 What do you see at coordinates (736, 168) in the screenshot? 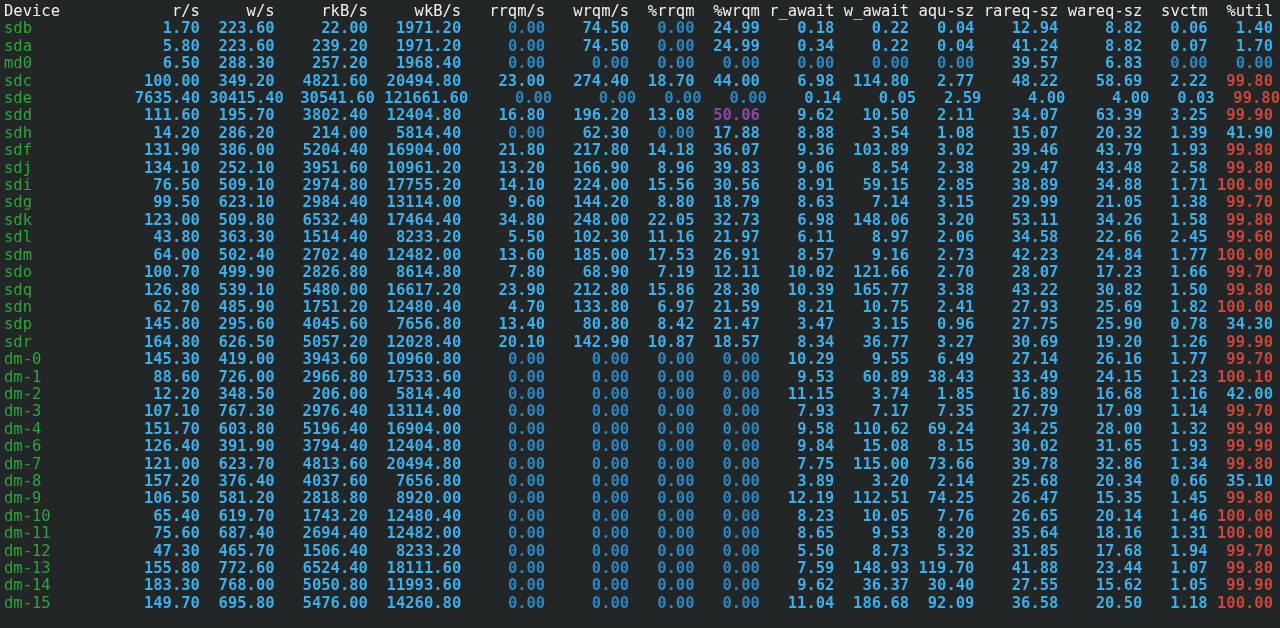
I see `table-cell-text: 39.83` at bounding box center [736, 168].